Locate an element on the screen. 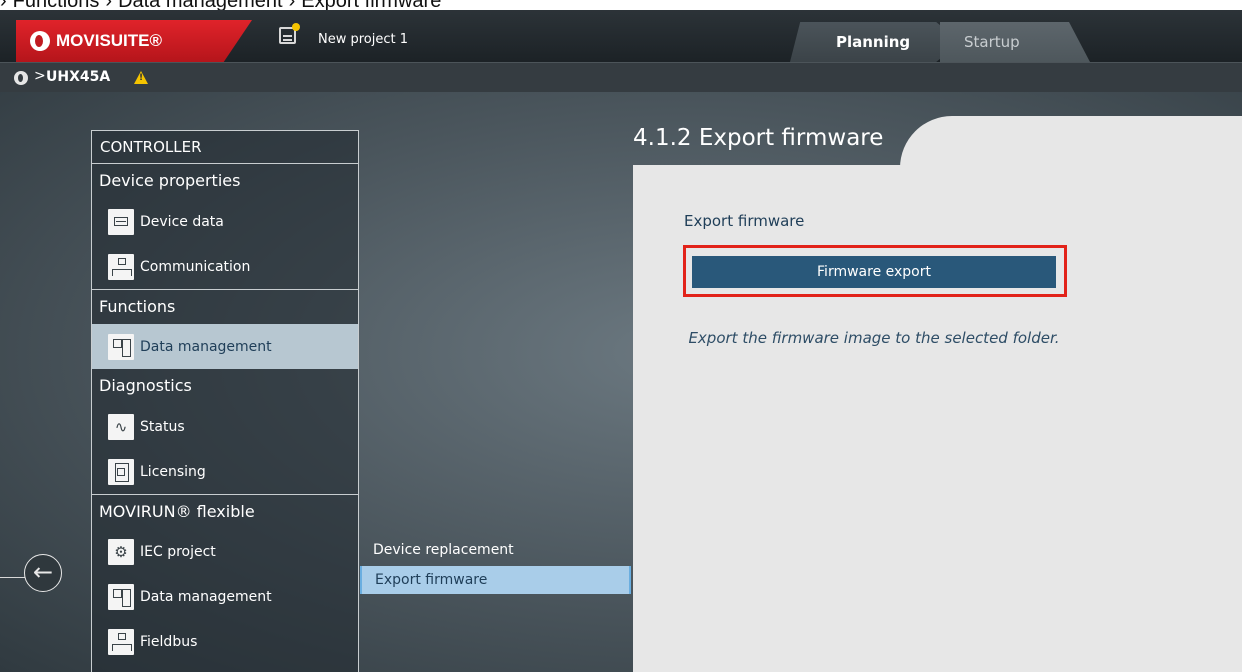 This screenshot has width=1242, height=672. page-title: 4.1.2 Export firmware is located at coordinates (758, 138).